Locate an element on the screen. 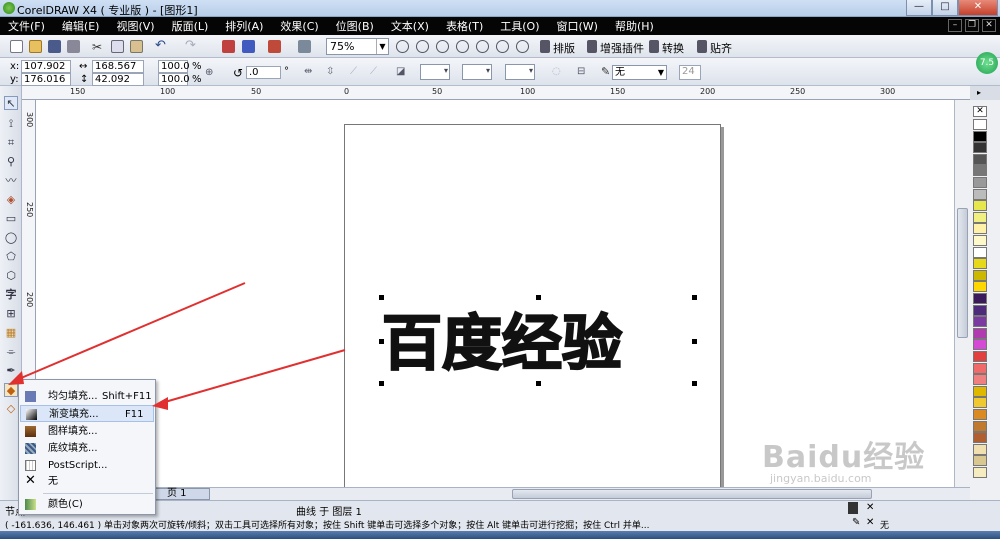  artwork-text: 百度经验 is located at coordinates (502, 338).